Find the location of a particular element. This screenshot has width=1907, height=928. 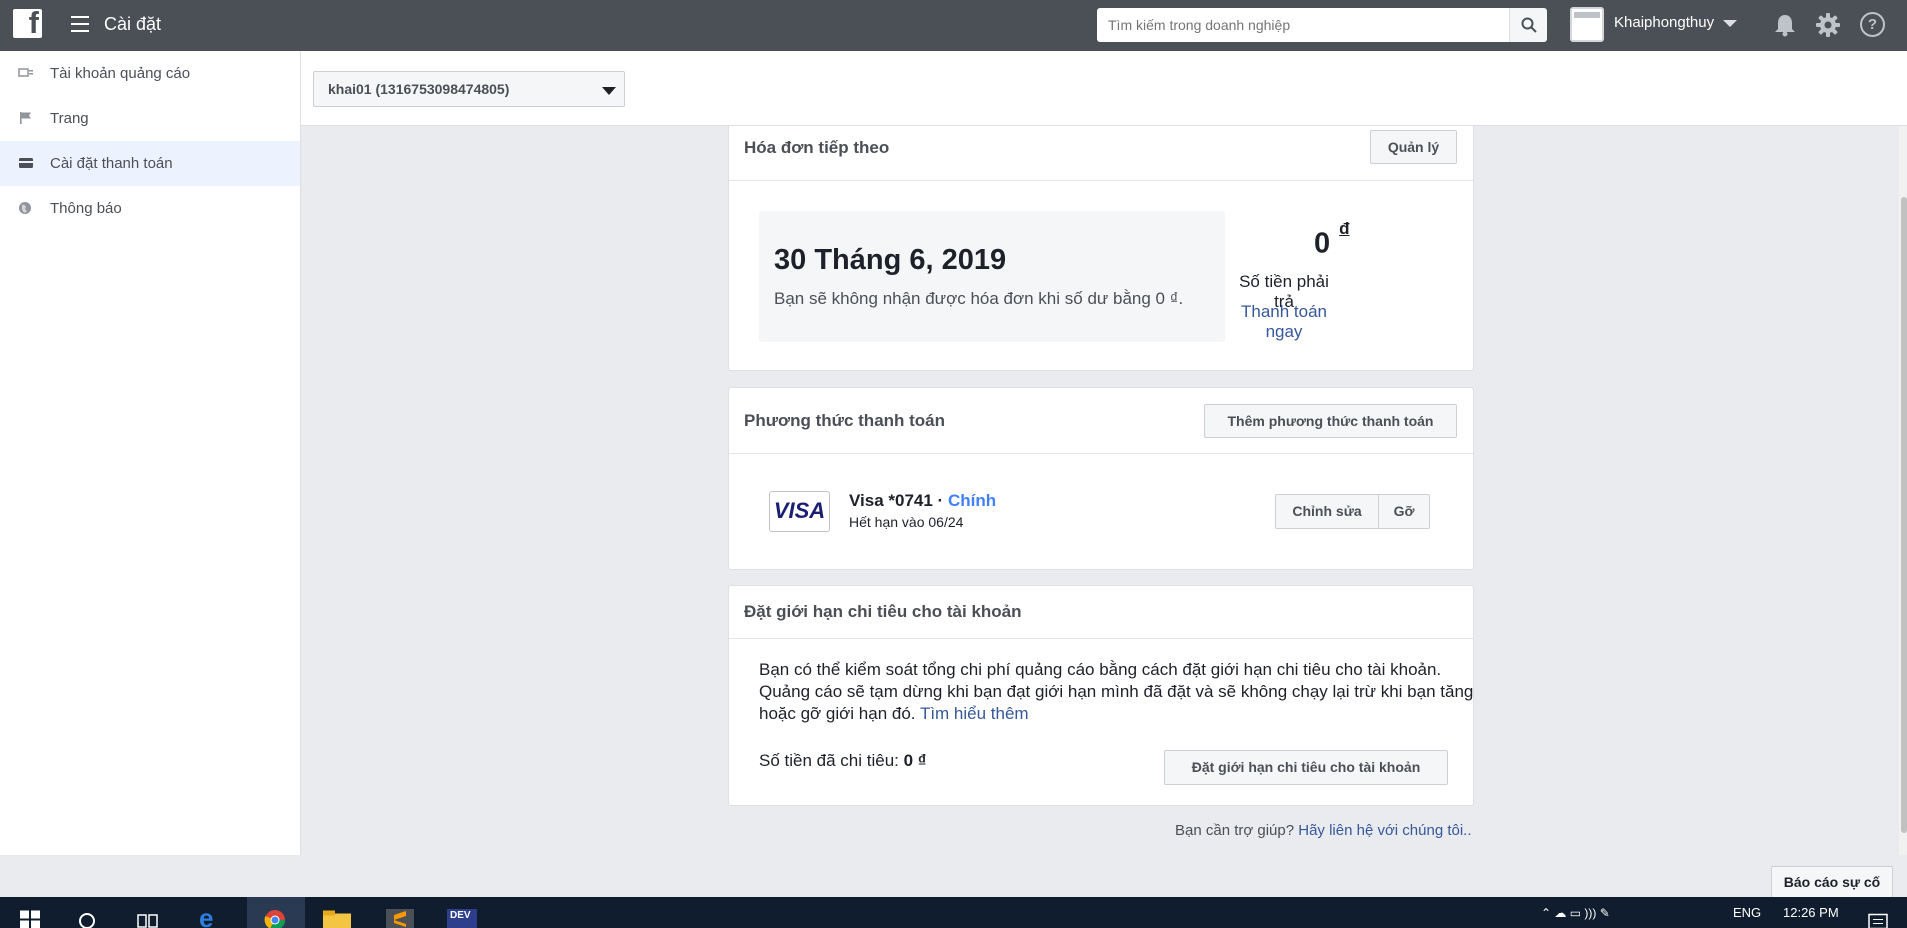

payment-method-title: Phương thức thanh toán is located at coordinates (845, 420).